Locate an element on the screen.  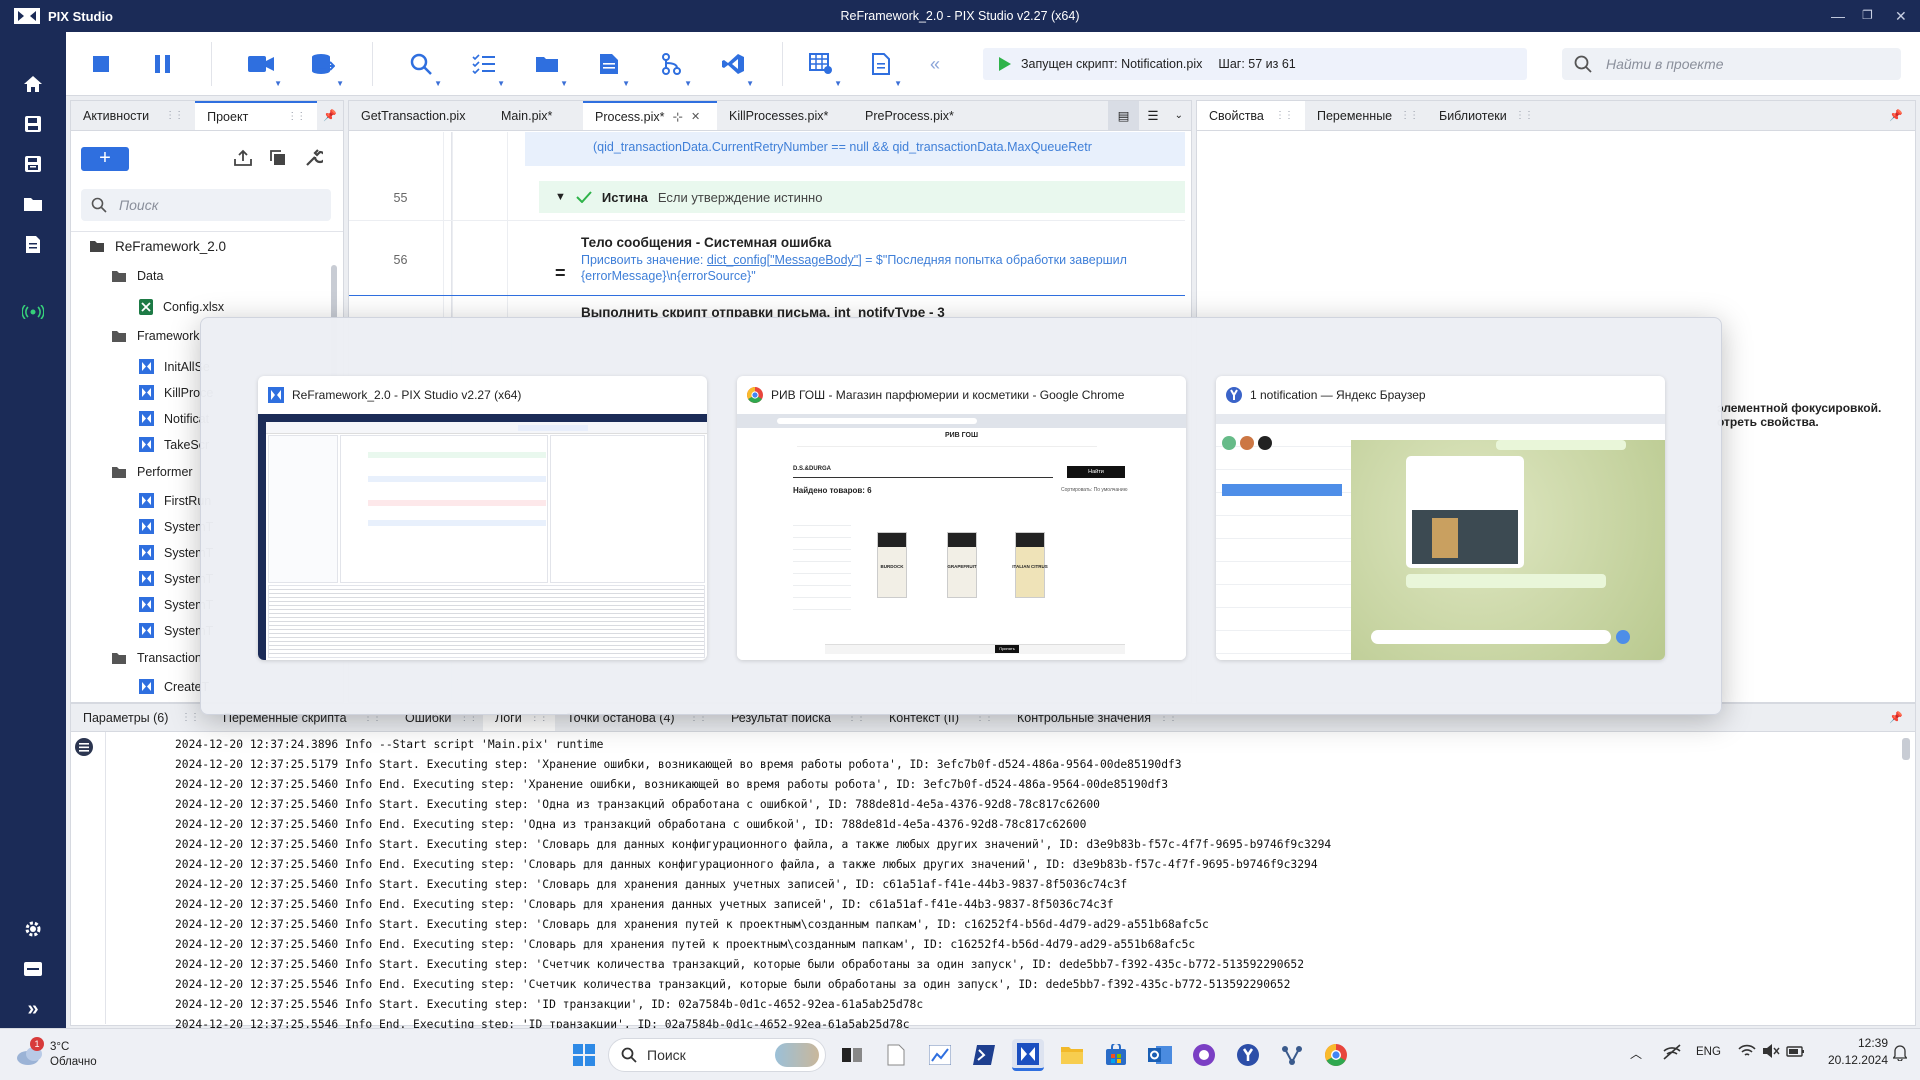
log-scrollbar is located at coordinates (1906, 749).